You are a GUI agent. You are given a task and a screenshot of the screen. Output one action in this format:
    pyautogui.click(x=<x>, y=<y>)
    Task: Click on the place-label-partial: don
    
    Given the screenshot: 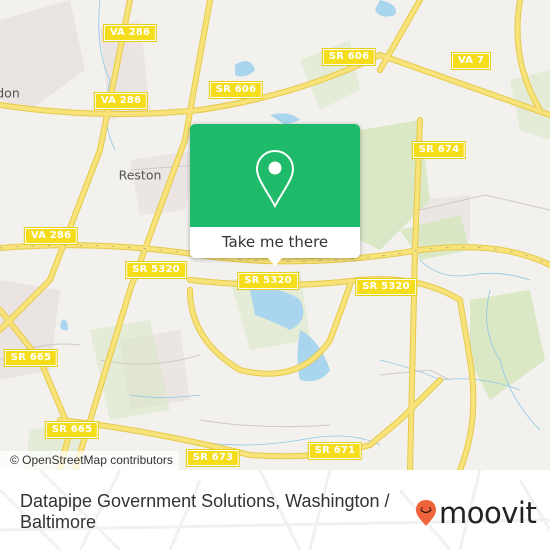 What is the action you would take?
    pyautogui.click(x=10, y=93)
    